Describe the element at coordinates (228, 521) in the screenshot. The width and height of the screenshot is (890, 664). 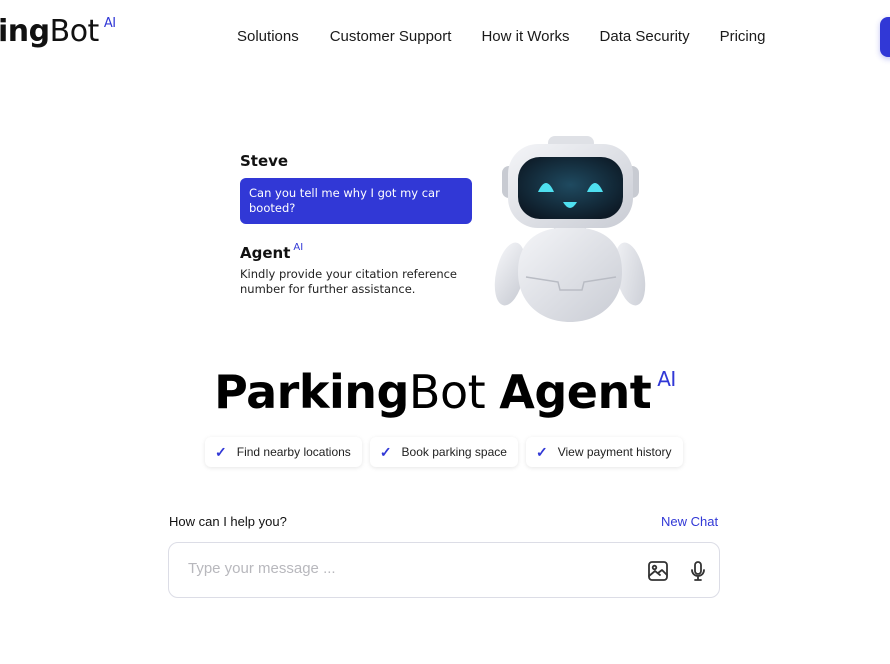
I see `composer-label: How can I help you?` at that location.